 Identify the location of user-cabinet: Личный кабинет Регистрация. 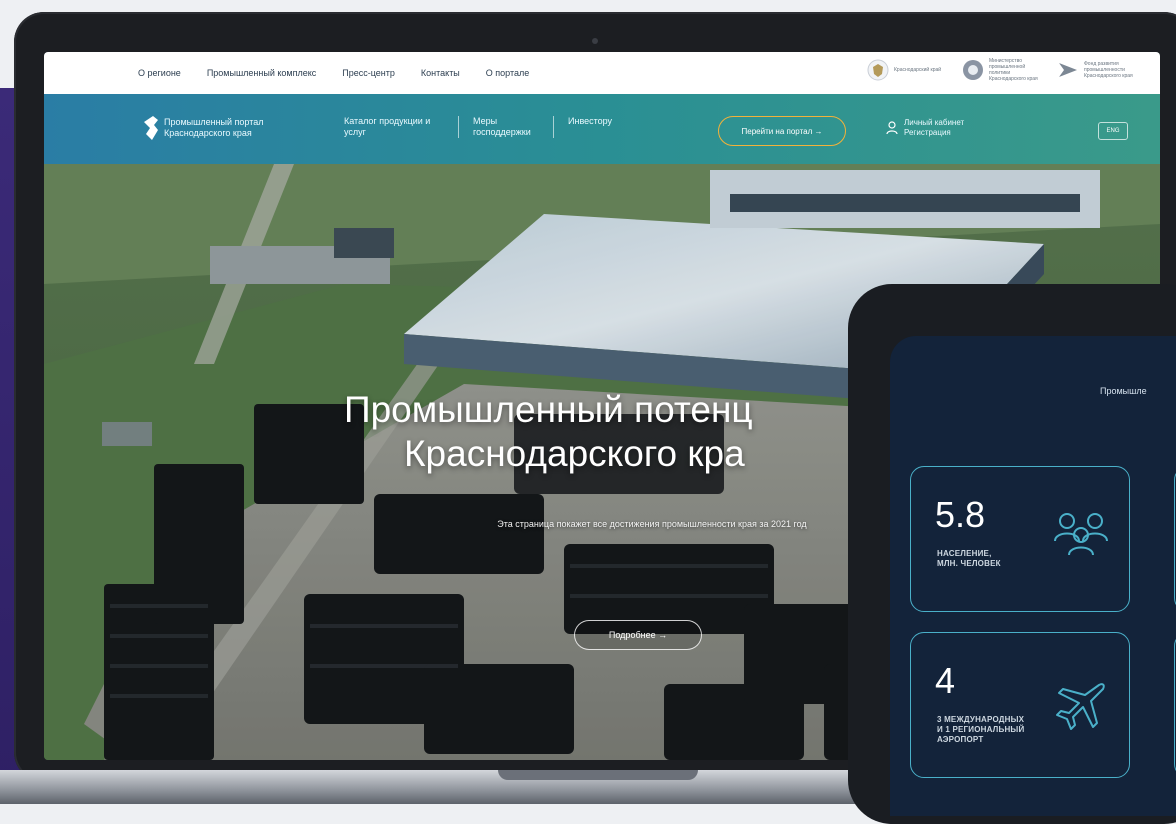
(925, 128).